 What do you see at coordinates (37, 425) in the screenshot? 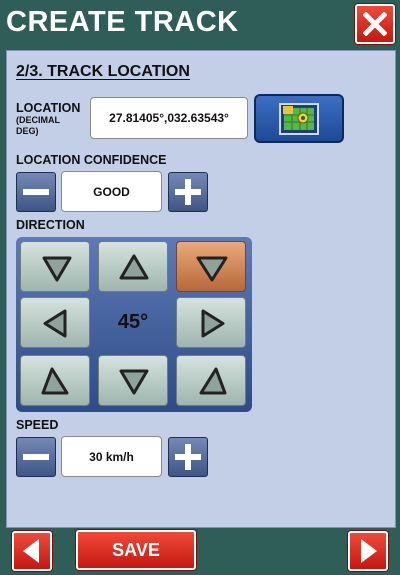
I see `speed-label: SPEED` at bounding box center [37, 425].